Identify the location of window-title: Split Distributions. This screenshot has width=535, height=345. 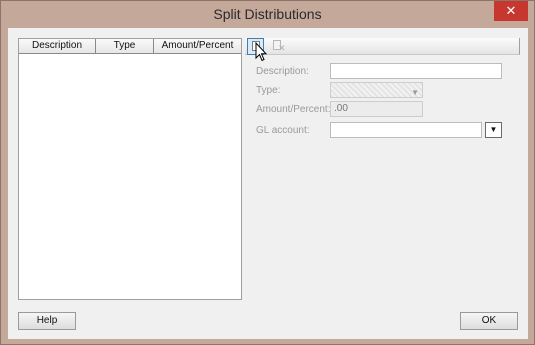
(267, 14).